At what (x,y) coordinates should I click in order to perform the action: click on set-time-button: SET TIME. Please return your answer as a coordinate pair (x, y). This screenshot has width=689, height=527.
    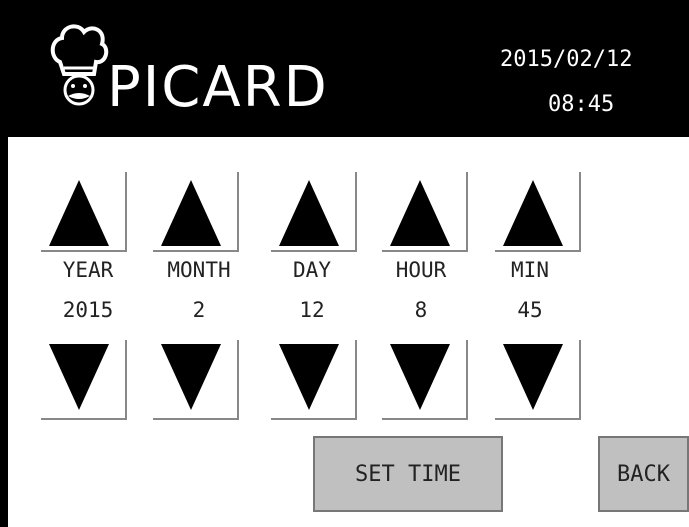
    Looking at the image, I should click on (408, 474).